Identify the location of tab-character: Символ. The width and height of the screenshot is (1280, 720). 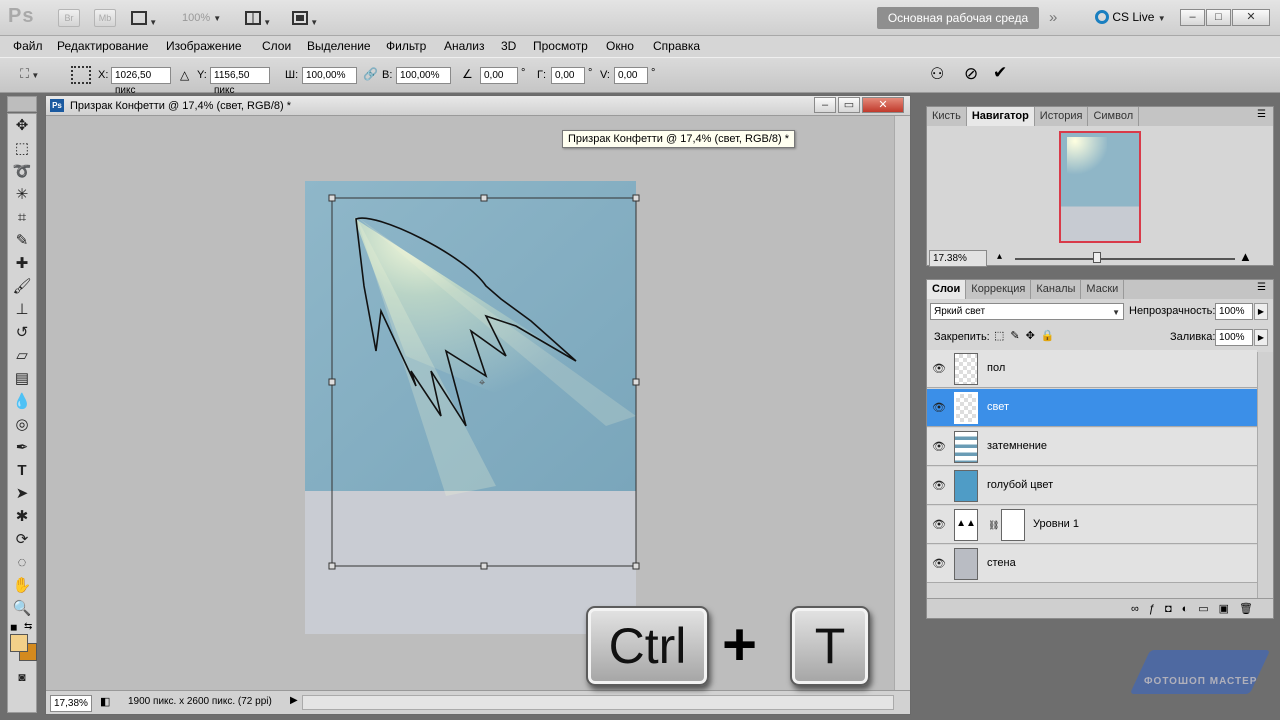
(1114, 116).